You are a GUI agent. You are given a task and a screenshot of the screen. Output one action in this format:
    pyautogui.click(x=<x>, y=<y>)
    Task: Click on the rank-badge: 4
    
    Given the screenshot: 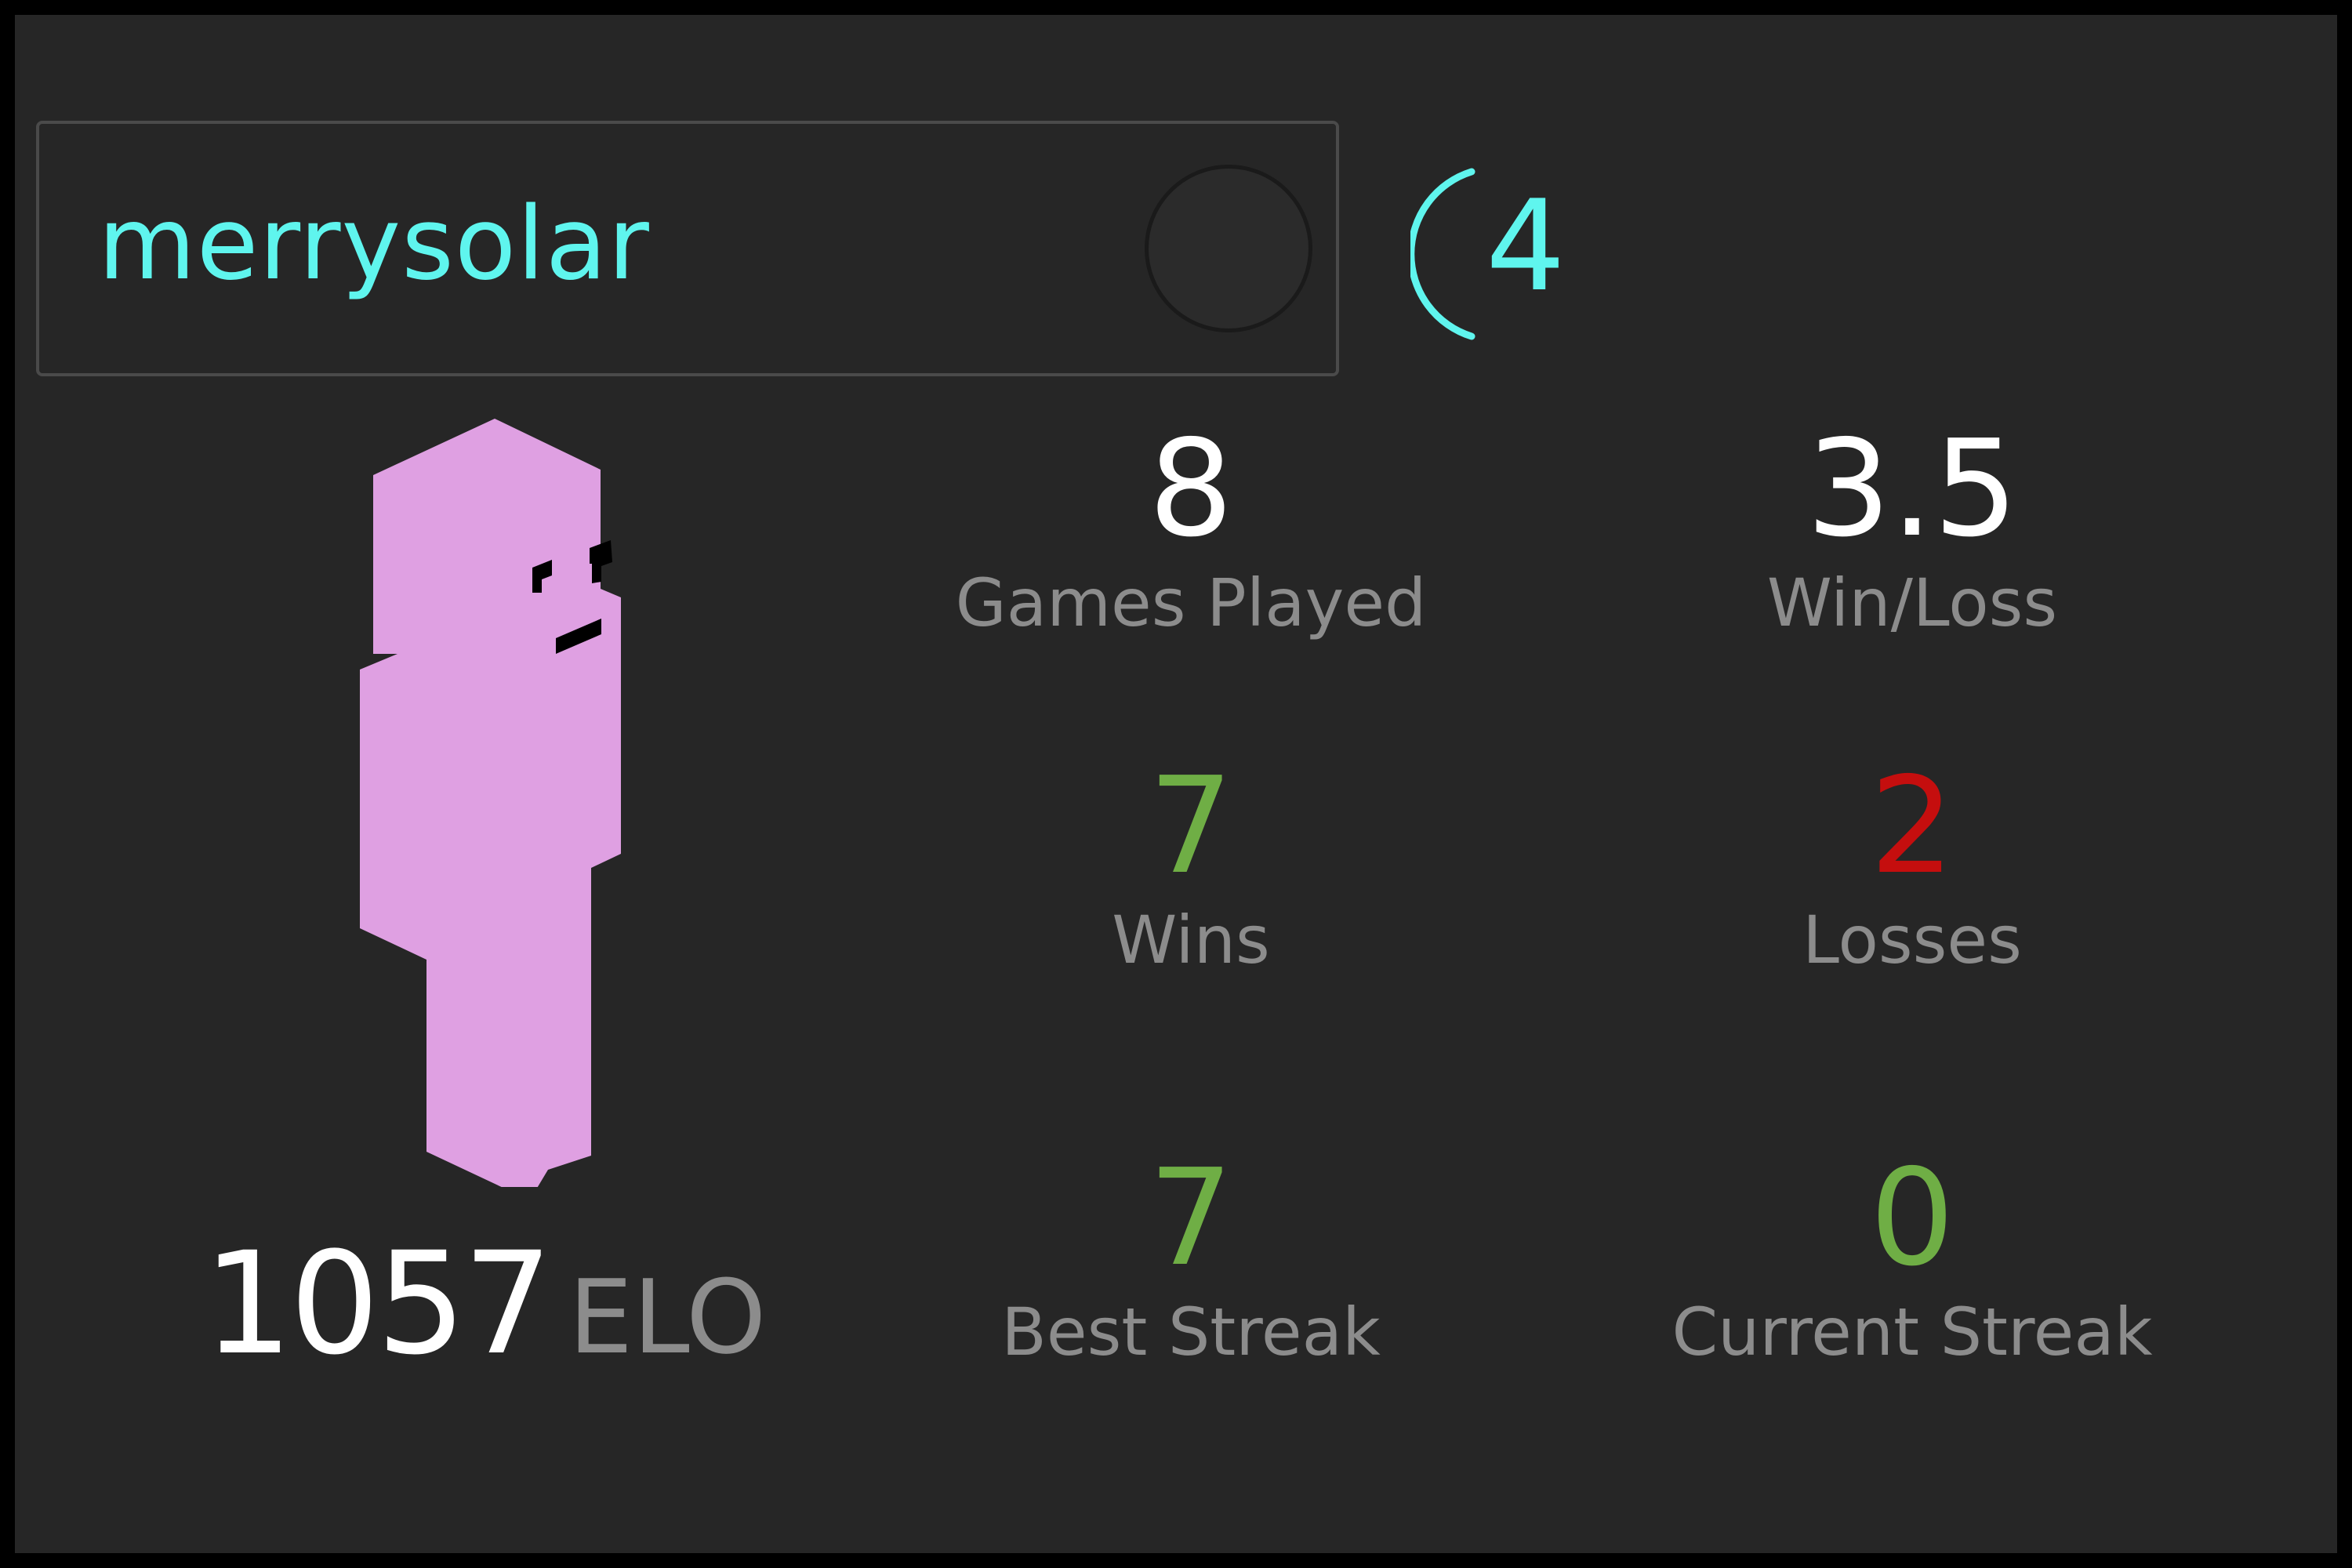 What is the action you would take?
    pyautogui.click(x=1488, y=254)
    